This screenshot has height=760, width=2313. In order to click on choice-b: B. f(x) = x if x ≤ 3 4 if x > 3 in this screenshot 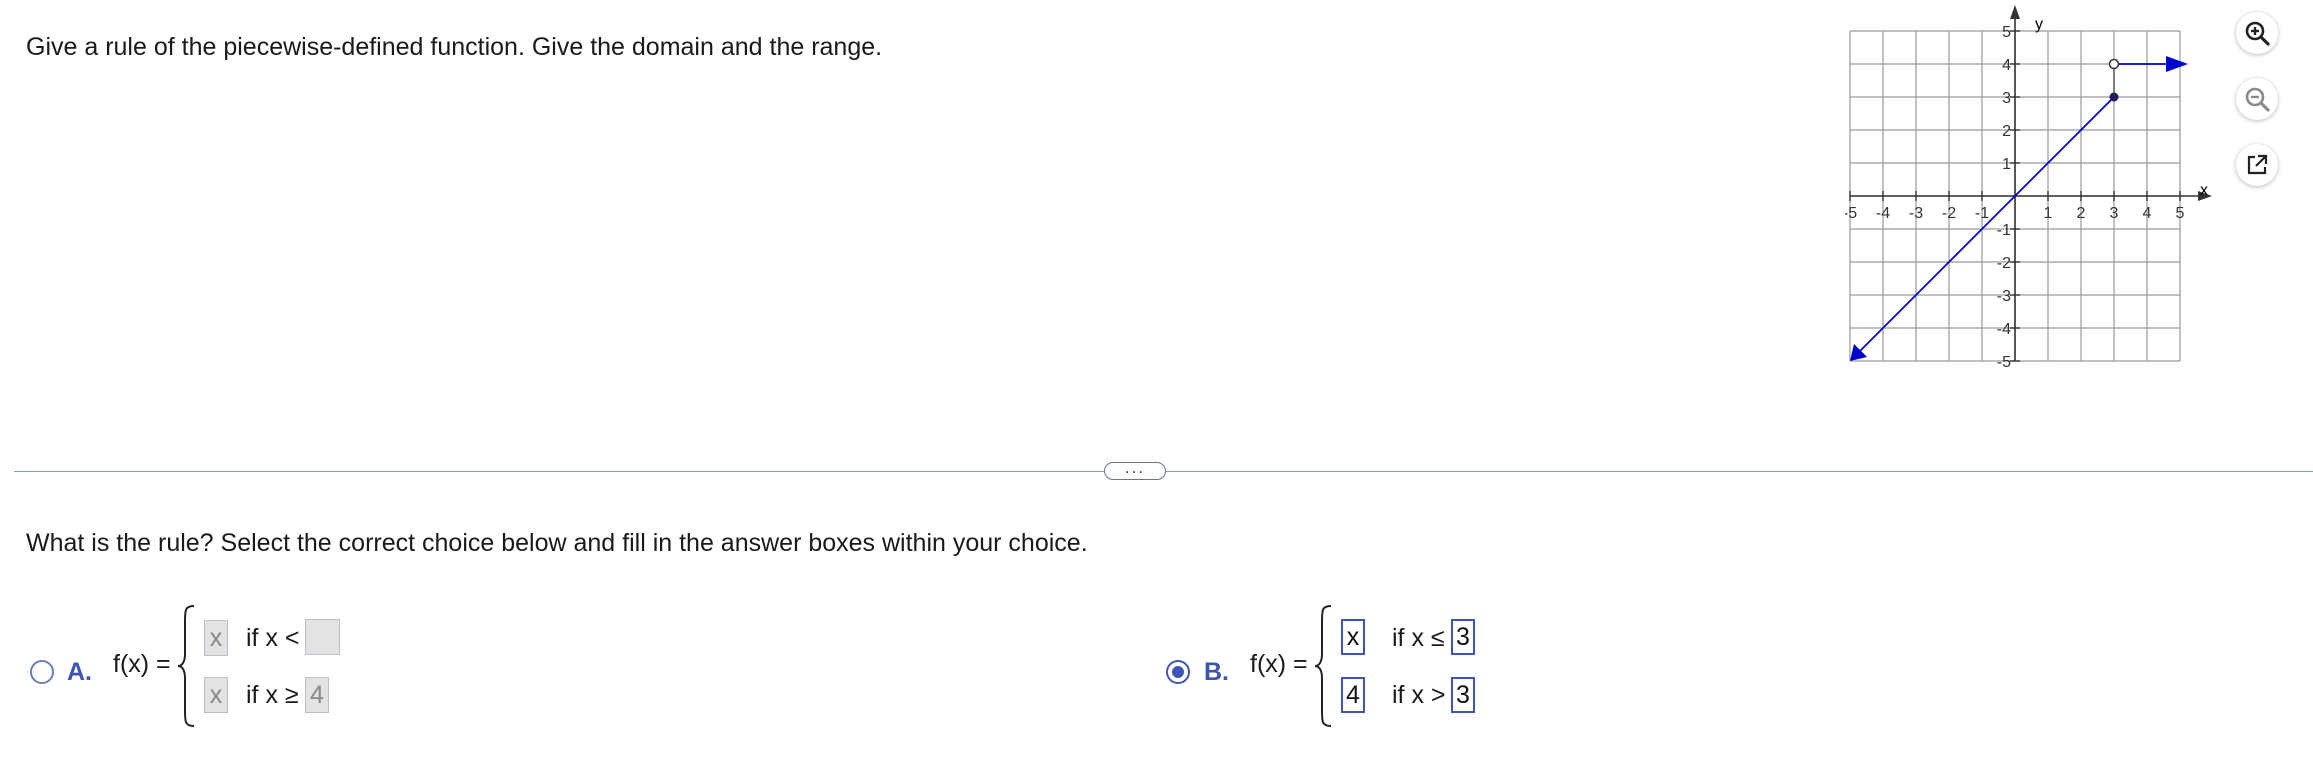, I will do `click(1390, 670)`.